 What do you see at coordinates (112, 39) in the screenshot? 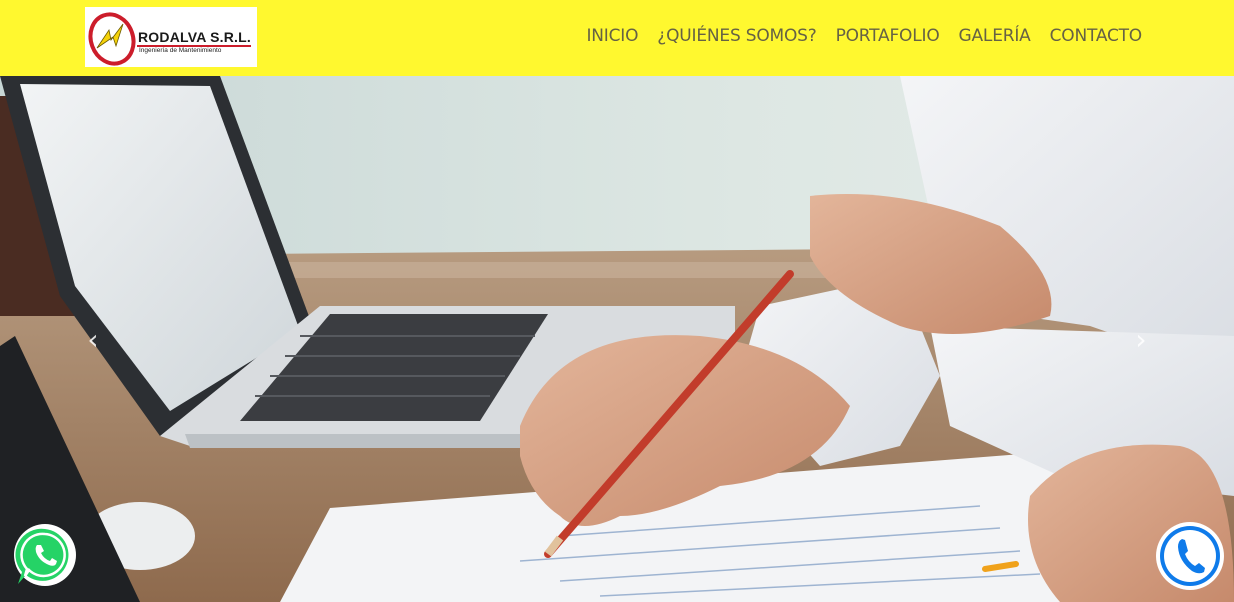
I see `logo-mark-icon` at bounding box center [112, 39].